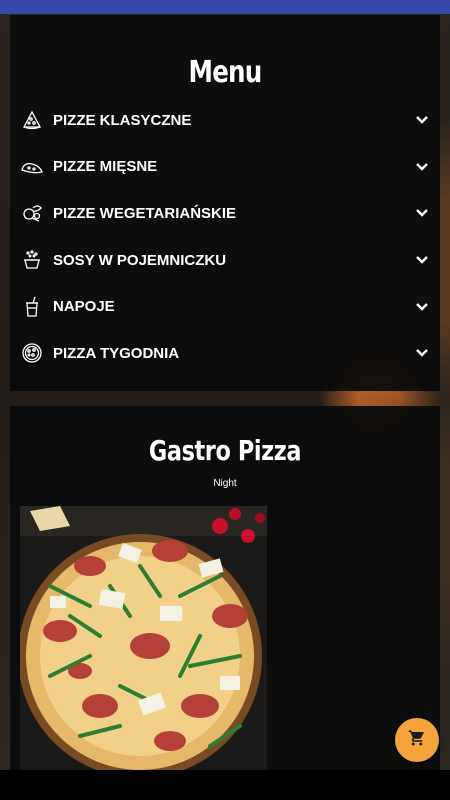  What do you see at coordinates (140, 260) in the screenshot?
I see `menu-item-label: SOSY W POJEMNICZKU` at bounding box center [140, 260].